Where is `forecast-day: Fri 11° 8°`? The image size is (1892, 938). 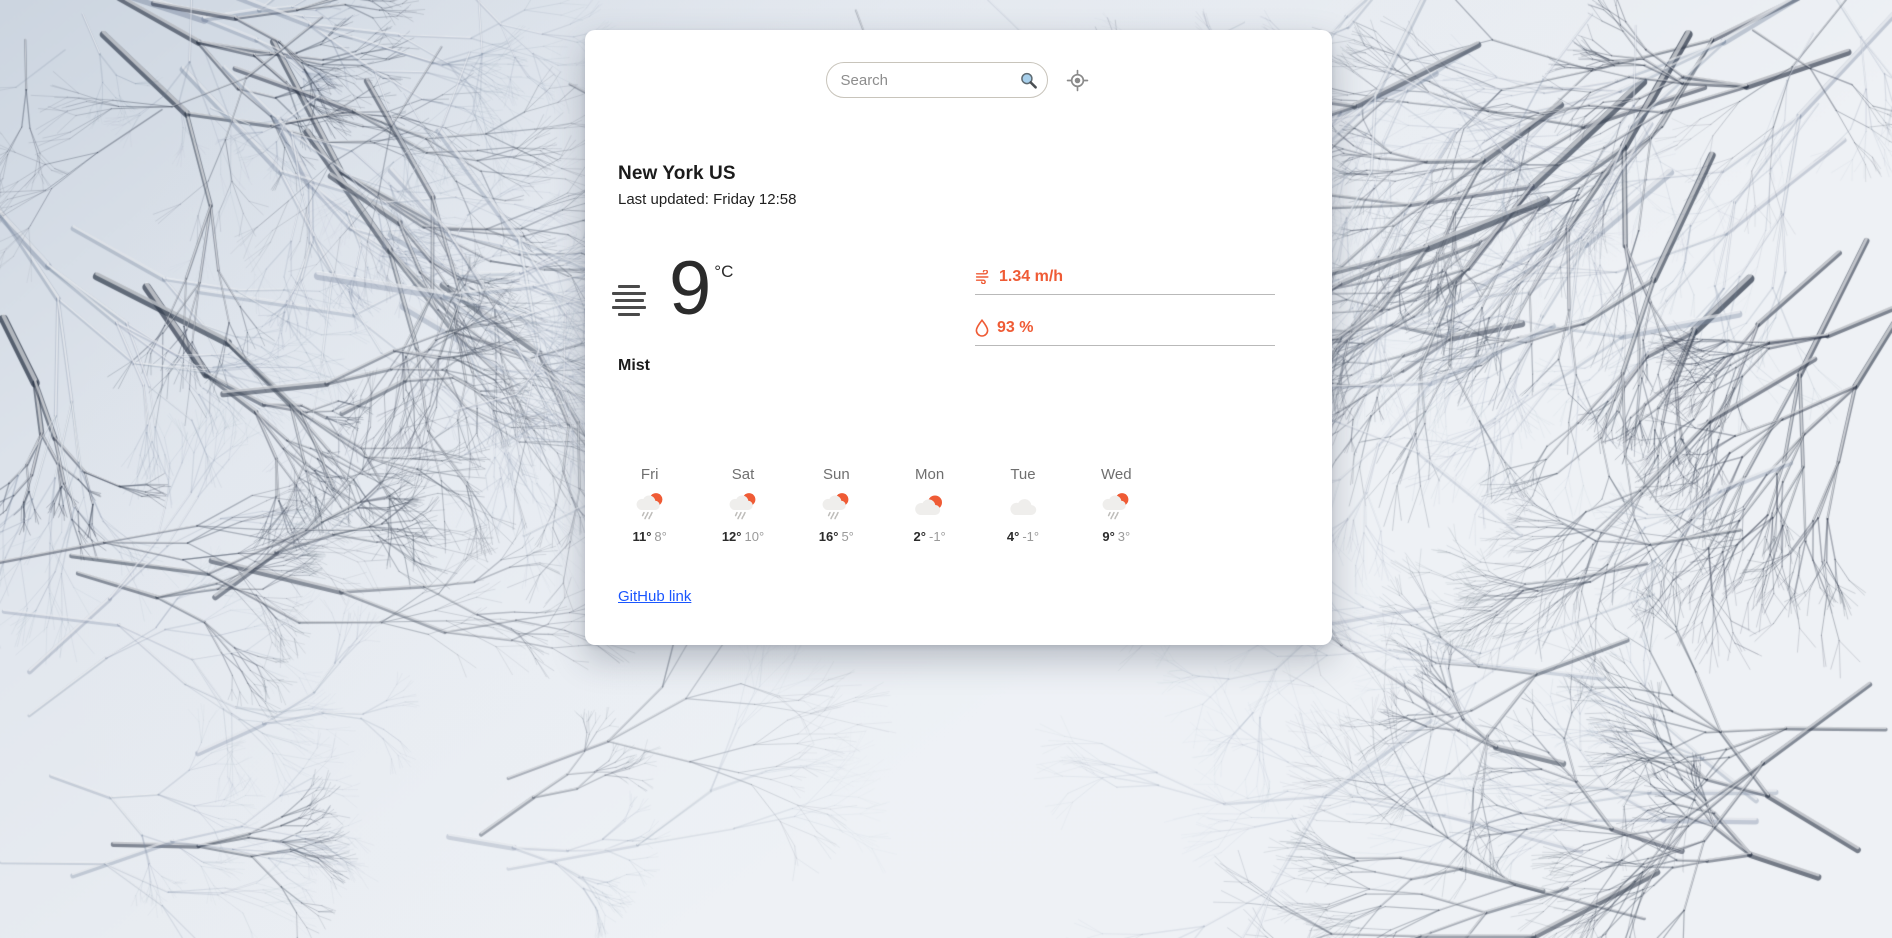
forecast-day: Fri 11° 8° is located at coordinates (649, 505).